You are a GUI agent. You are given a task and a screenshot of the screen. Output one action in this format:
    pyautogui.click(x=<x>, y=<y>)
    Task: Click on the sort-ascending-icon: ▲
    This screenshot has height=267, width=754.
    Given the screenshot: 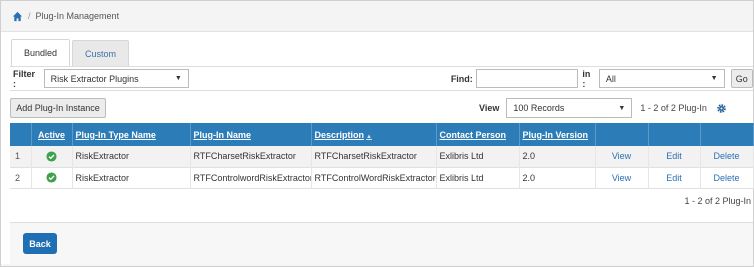 What is the action you would take?
    pyautogui.click(x=369, y=136)
    